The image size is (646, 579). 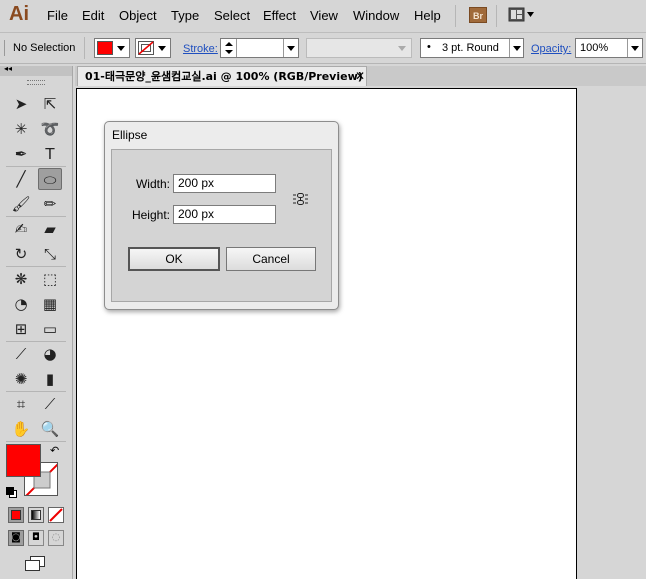 What do you see at coordinates (50, 254) in the screenshot?
I see `scale-tool-icon: ⤡` at bounding box center [50, 254].